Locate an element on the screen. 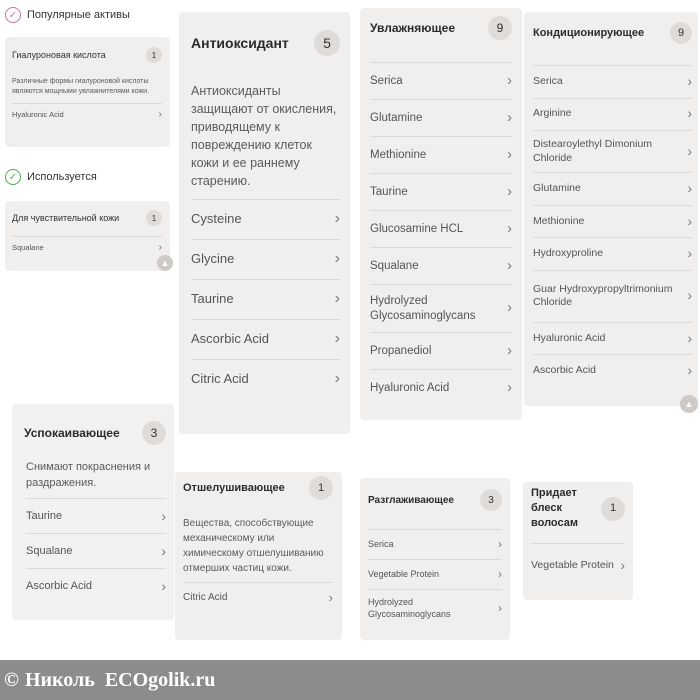 The height and width of the screenshot is (700, 700). popular-section-title: Популярные активы is located at coordinates (78, 15).